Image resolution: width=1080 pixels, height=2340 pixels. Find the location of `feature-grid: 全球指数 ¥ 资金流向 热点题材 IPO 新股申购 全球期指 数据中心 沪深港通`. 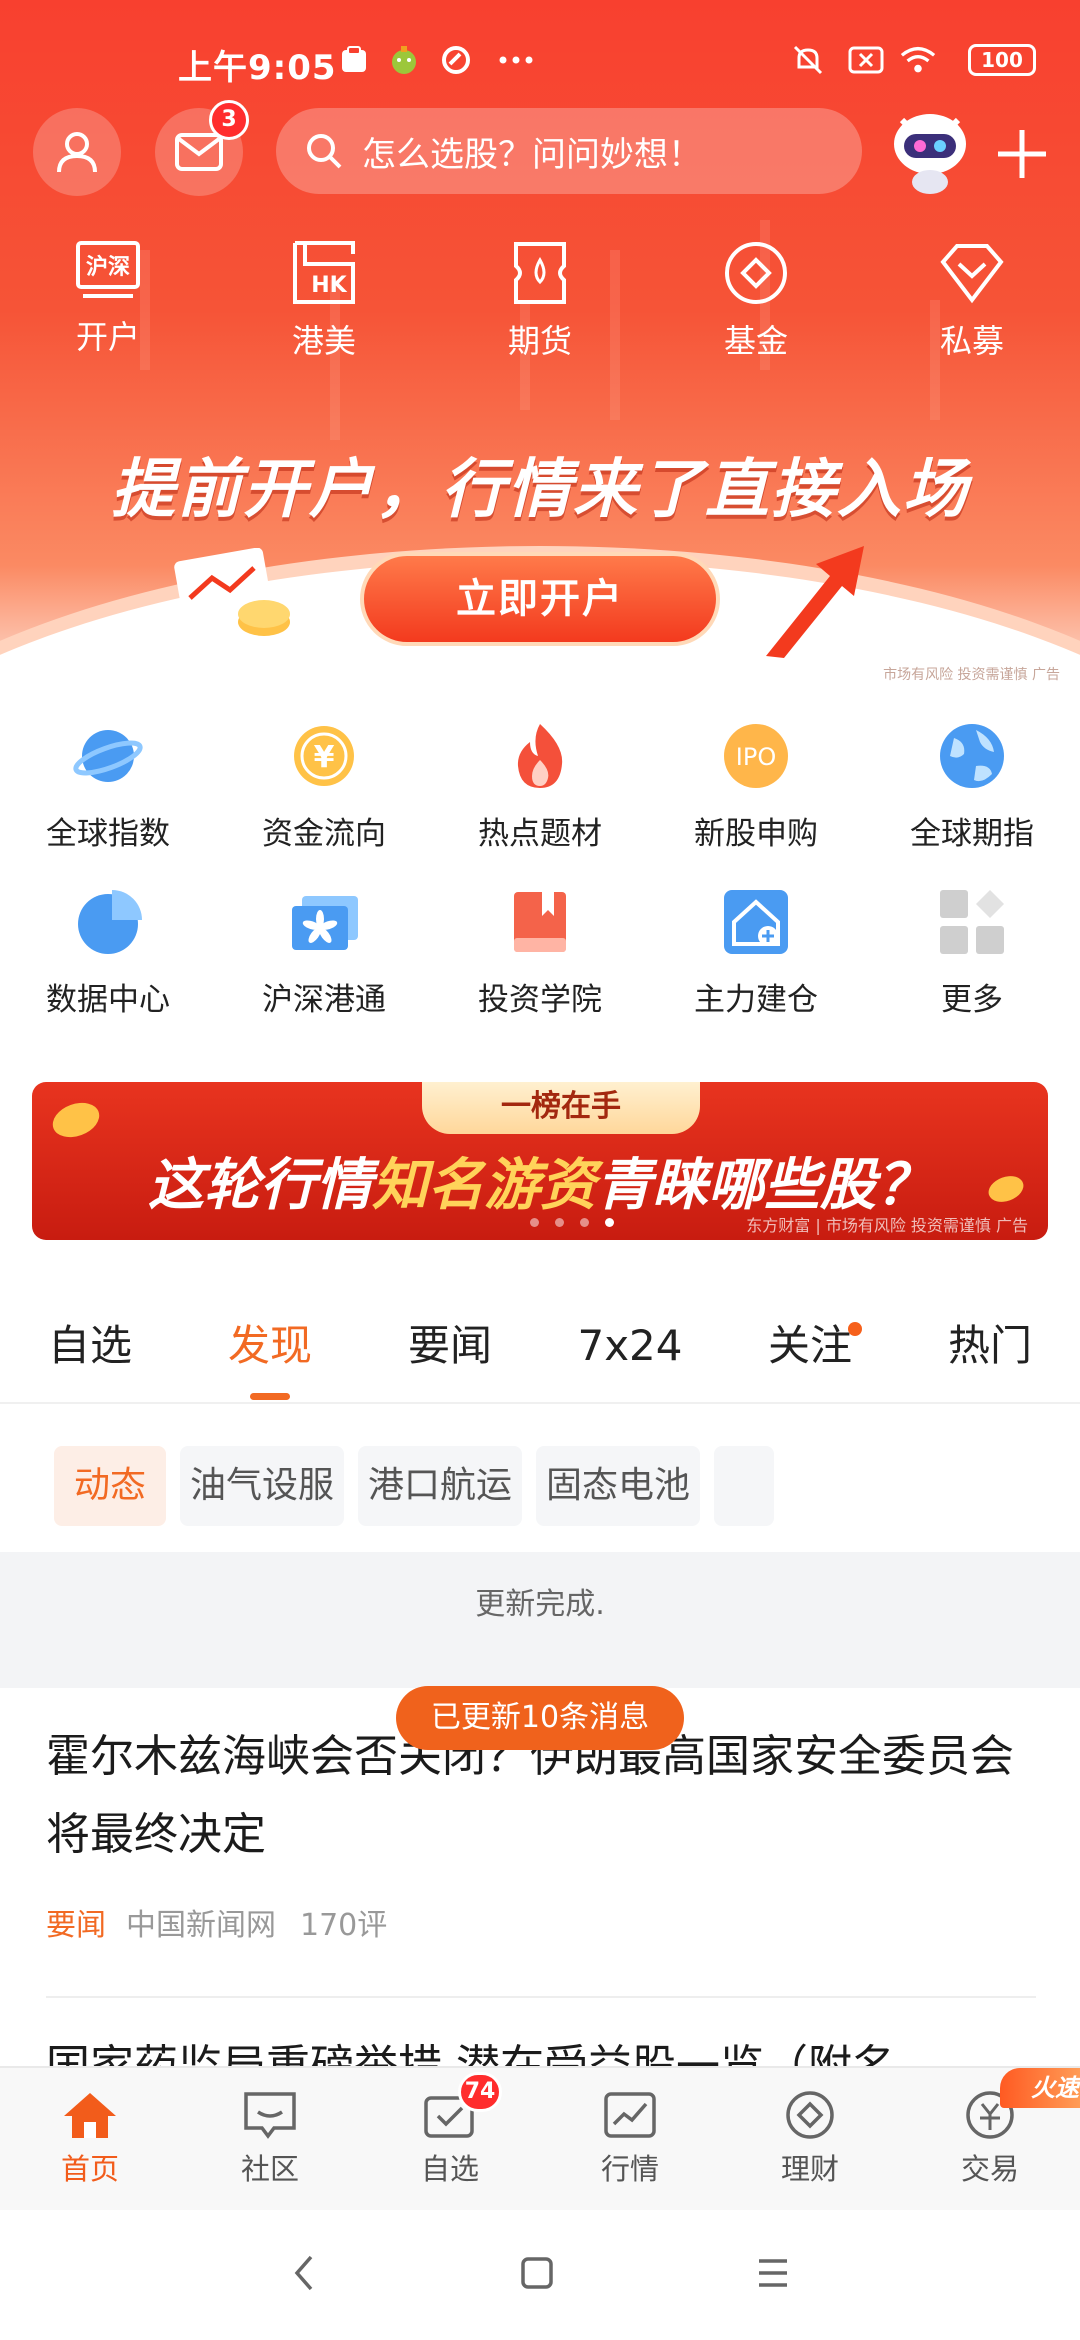

feature-grid: 全球指数 ¥ 资金流向 热点题材 IPO 新股申购 全球期指 数据中心 沪深港通 is located at coordinates (540, 886).